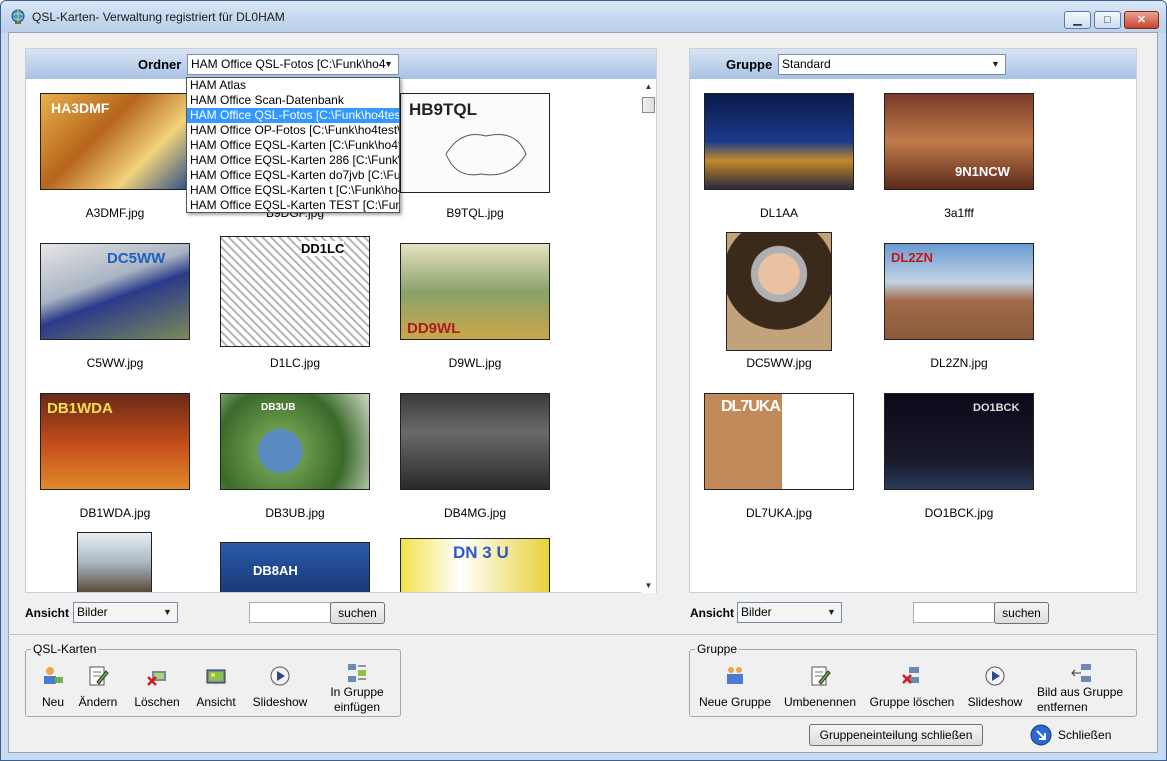  What do you see at coordinates (293, 190) in the screenshot?
I see `folder-option: HAM Office EQSL-Karten t [C:\Funk\ho4` at bounding box center [293, 190].